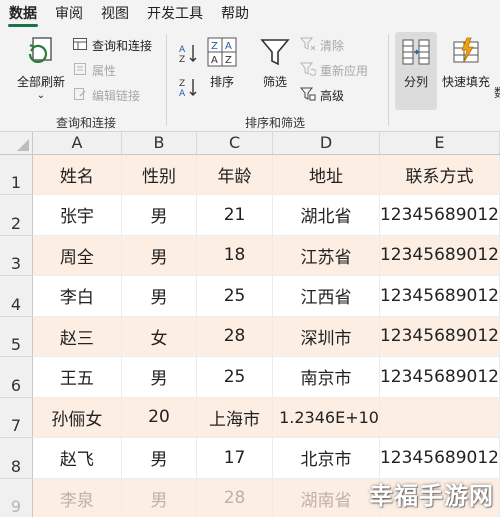 This screenshot has height=517, width=500. Describe the element at coordinates (235, 215) in the screenshot. I see `cell: 21` at that location.